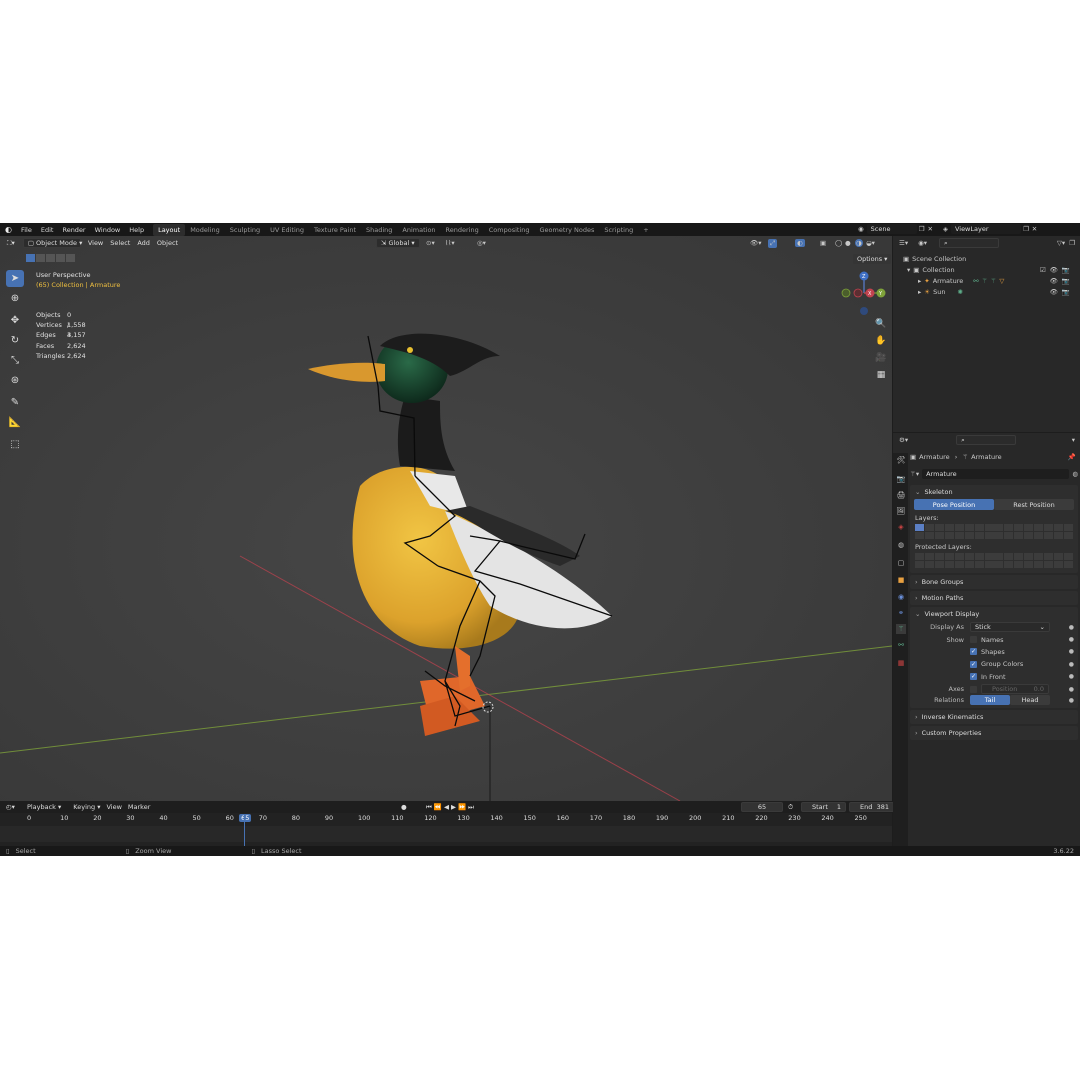  I want to click on tail-button: Tail, so click(990, 700).